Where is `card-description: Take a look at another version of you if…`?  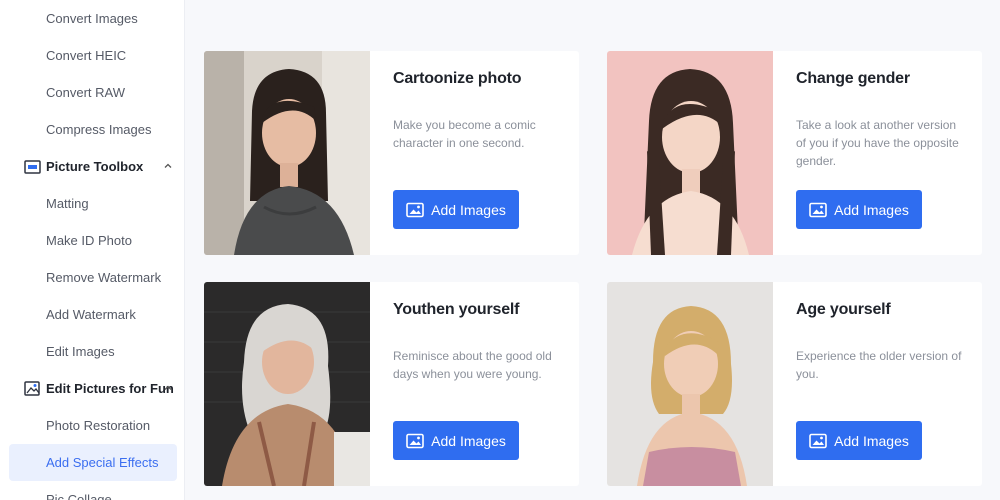 card-description: Take a look at another version of you if… is located at coordinates (877, 143).